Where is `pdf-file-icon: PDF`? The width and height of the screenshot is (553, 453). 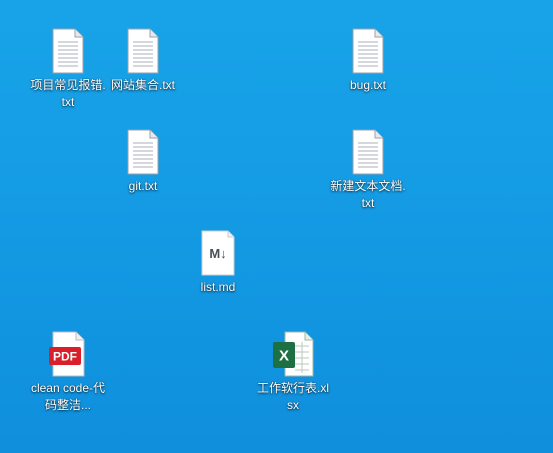
pdf-file-icon: PDF is located at coordinates (68, 354).